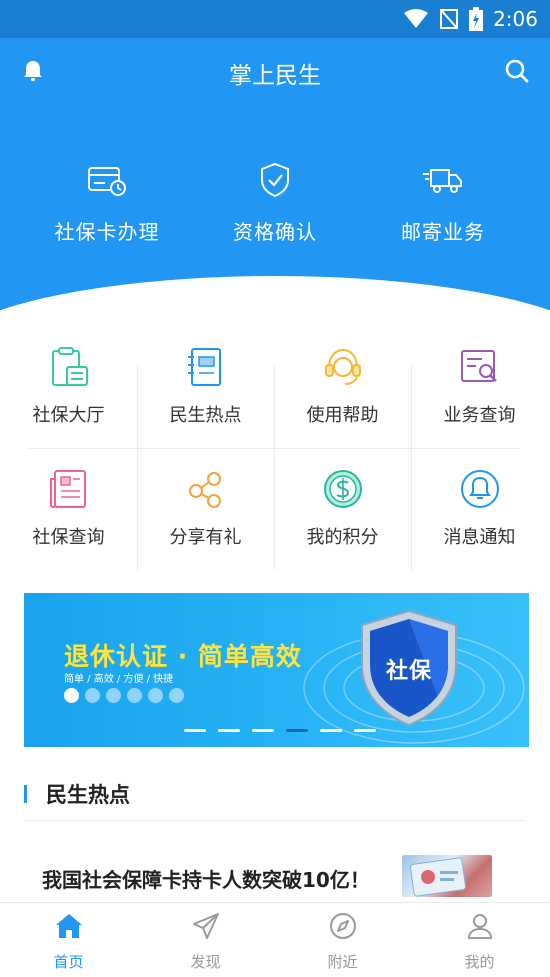  I want to click on battery-icon, so click(476, 19).